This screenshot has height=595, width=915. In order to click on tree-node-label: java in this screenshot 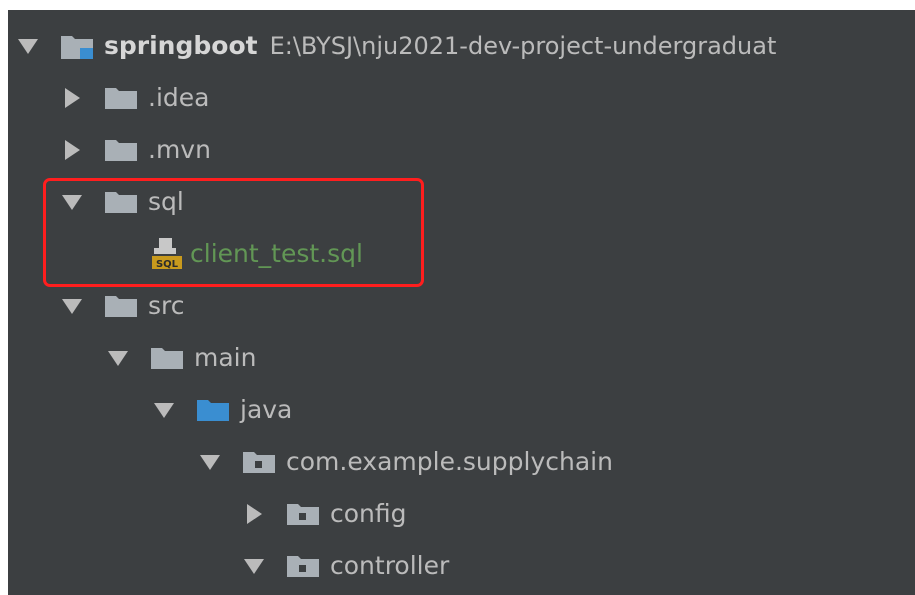, I will do `click(266, 409)`.